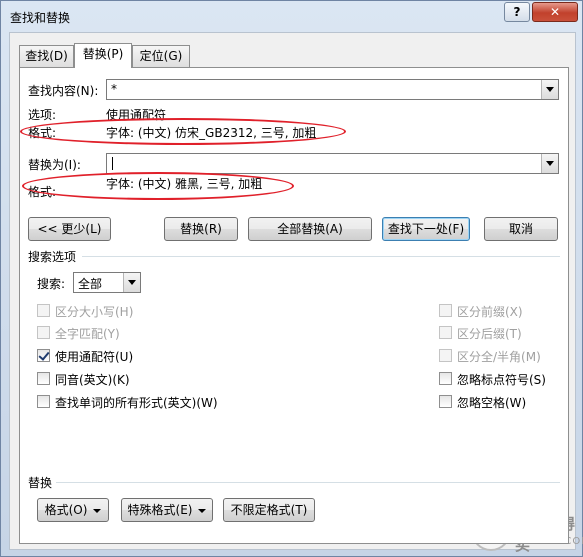 Image resolution: width=583 pixels, height=557 pixels. Describe the element at coordinates (63, 91) in the screenshot. I see `find-what-label: 查找内容(N):` at that location.